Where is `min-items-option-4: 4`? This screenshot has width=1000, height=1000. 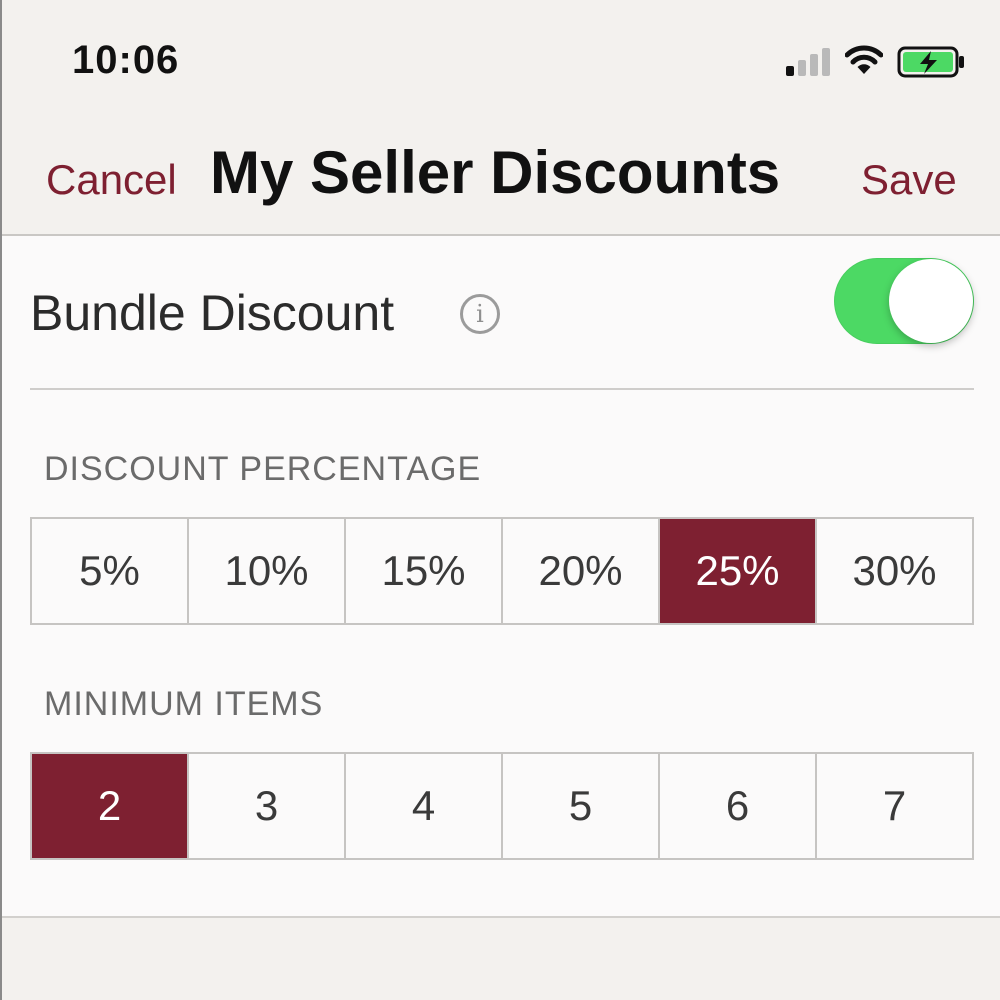
min-items-option-4: 4 is located at coordinates (424, 806).